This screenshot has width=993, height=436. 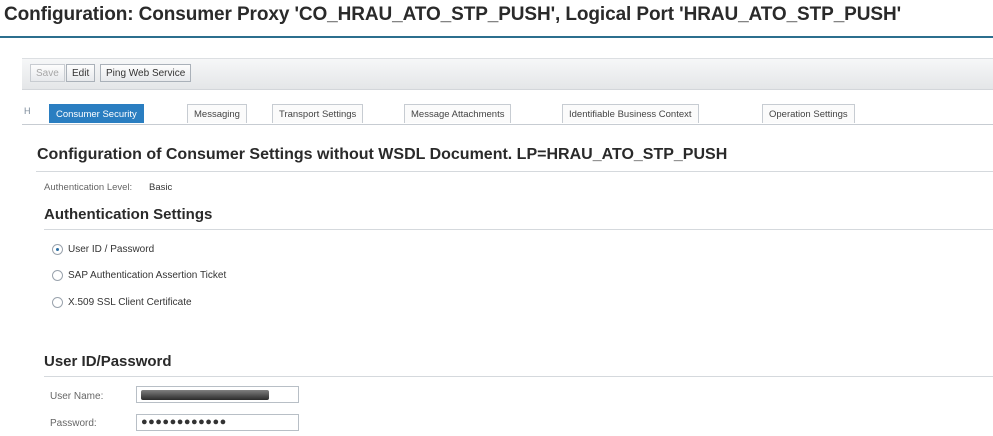 What do you see at coordinates (205, 395) in the screenshot?
I see `redacted-value` at bounding box center [205, 395].